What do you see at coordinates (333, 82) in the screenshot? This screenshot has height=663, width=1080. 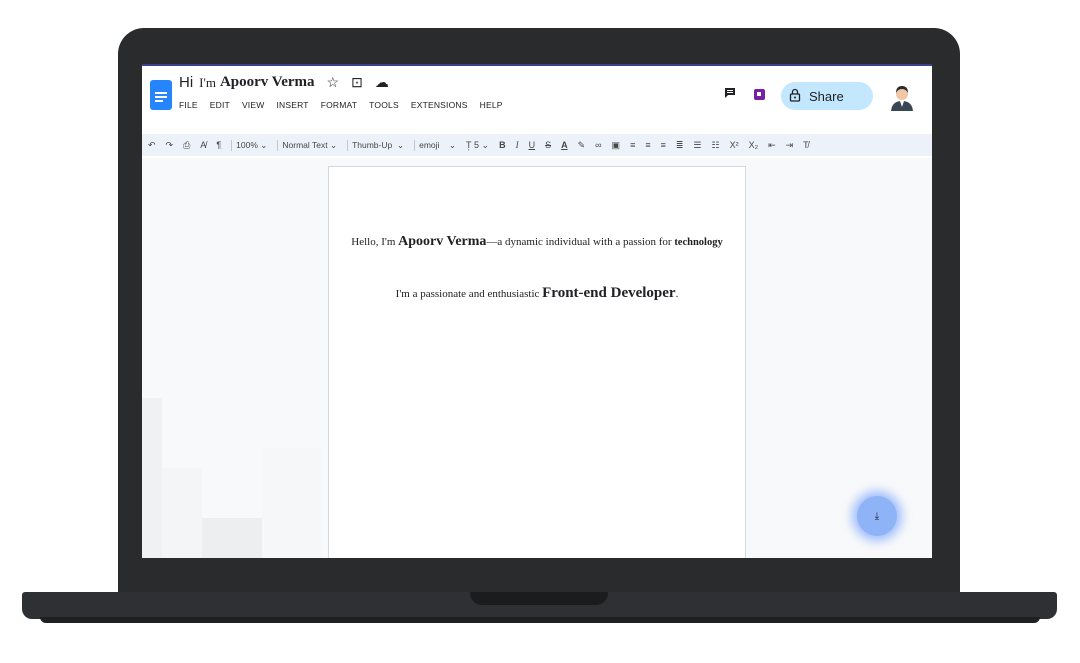 I see `star-icon: ☆` at bounding box center [333, 82].